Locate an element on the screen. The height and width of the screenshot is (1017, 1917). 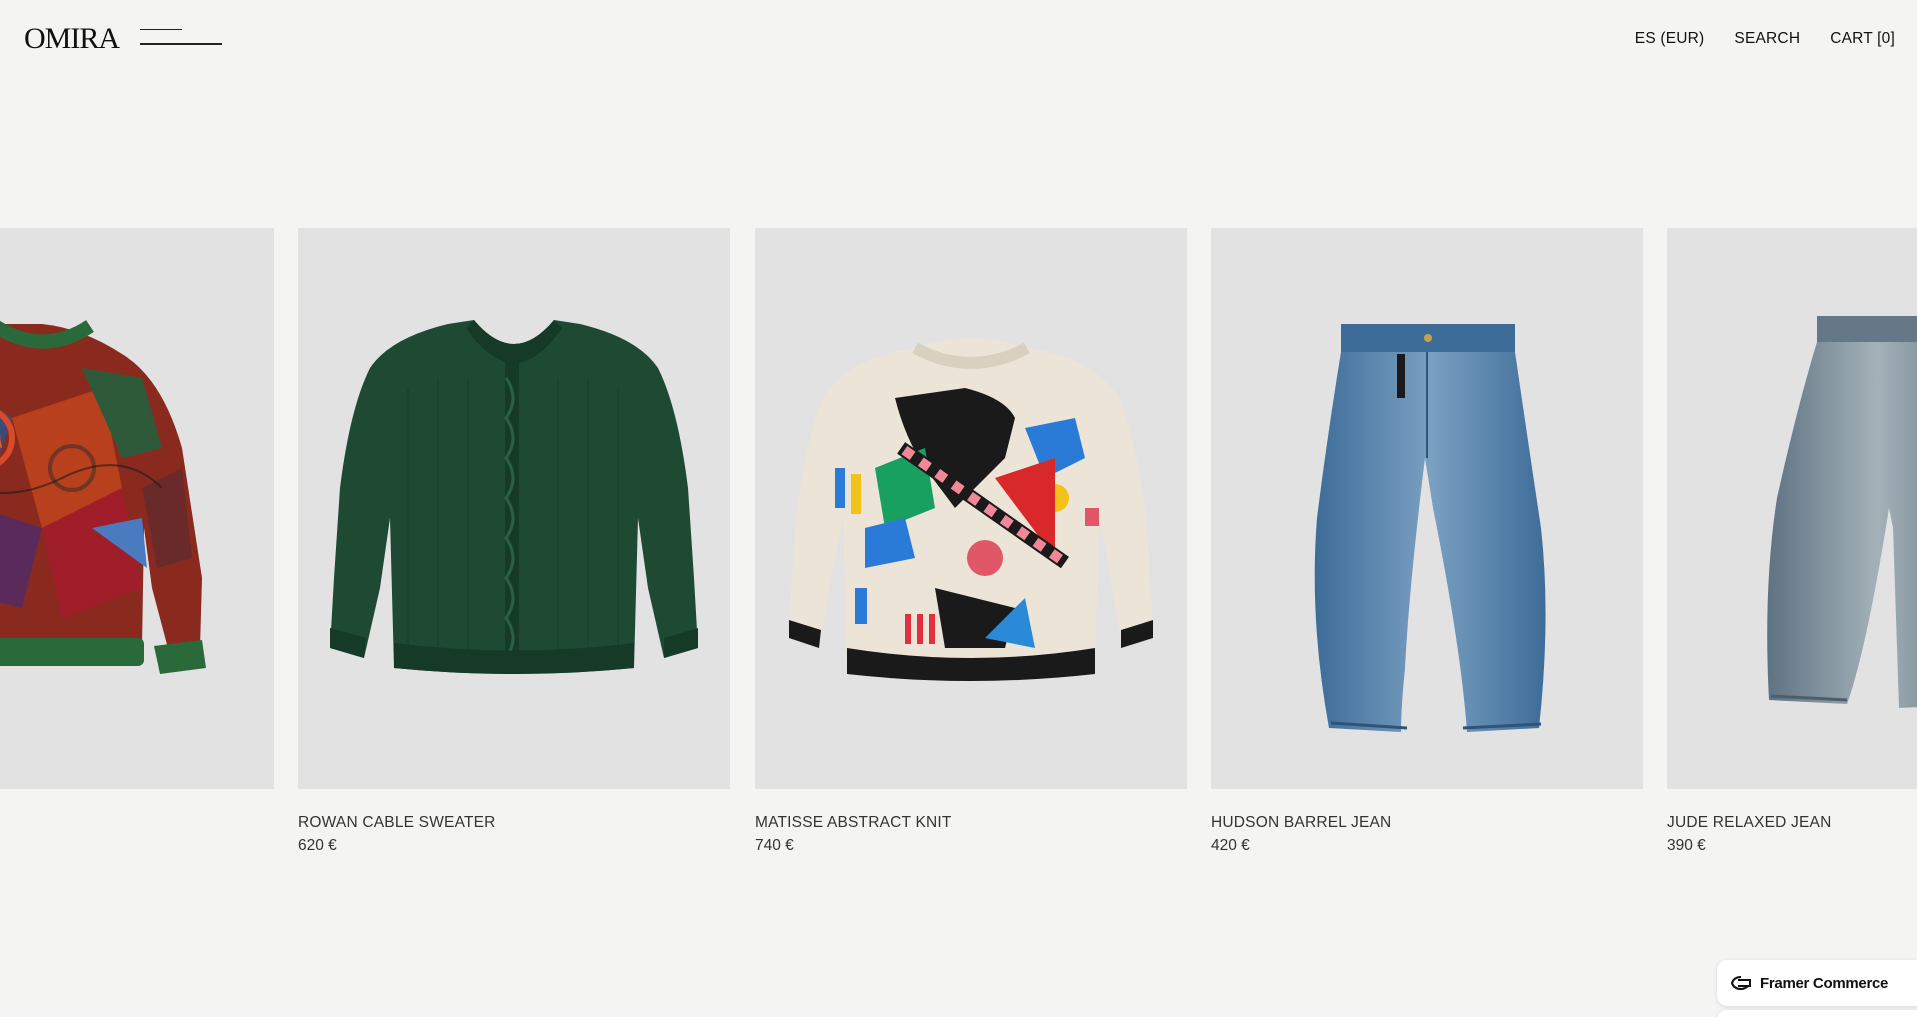
framer-commerce-icon is located at coordinates (1740, 983).